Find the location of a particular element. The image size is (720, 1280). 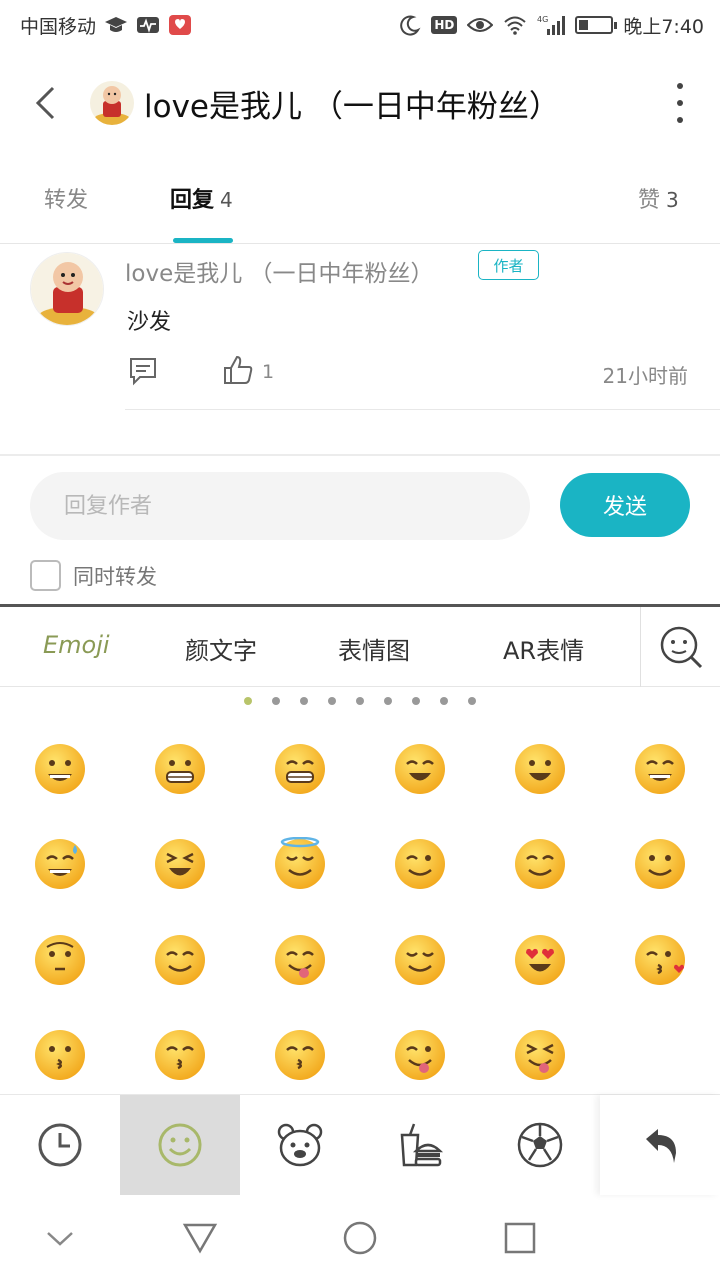

category-food is located at coordinates (420, 1145).